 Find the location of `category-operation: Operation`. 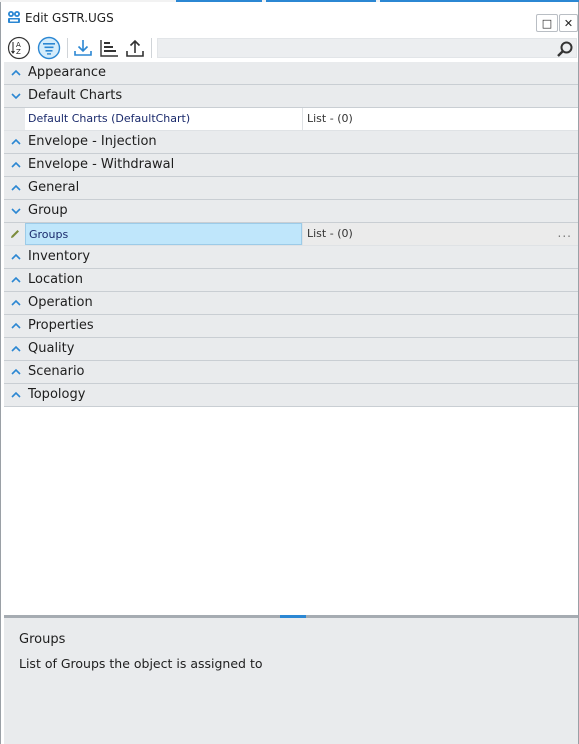

category-operation: Operation is located at coordinates (291, 303).